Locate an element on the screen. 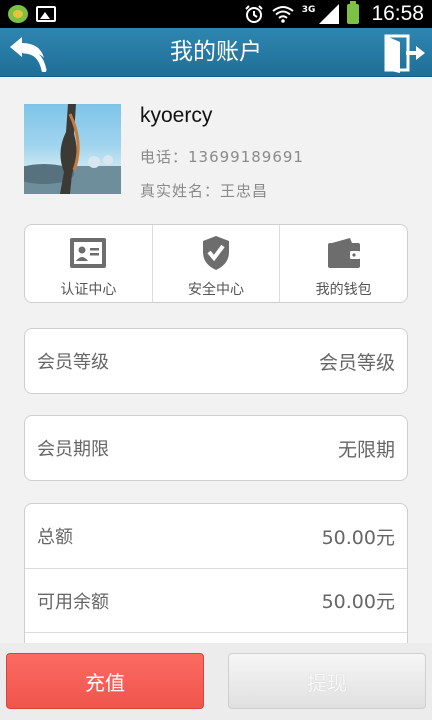 Image resolution: width=432 pixels, height=720 pixels. app-notification-icon is located at coordinates (18, 14).